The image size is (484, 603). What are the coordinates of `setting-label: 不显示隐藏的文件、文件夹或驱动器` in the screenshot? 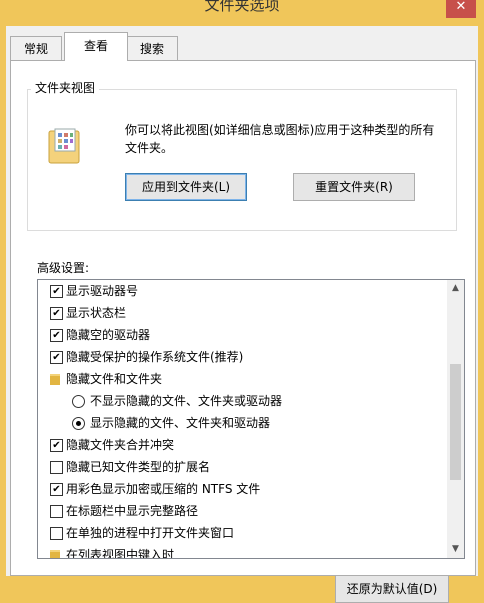 It's located at (186, 401).